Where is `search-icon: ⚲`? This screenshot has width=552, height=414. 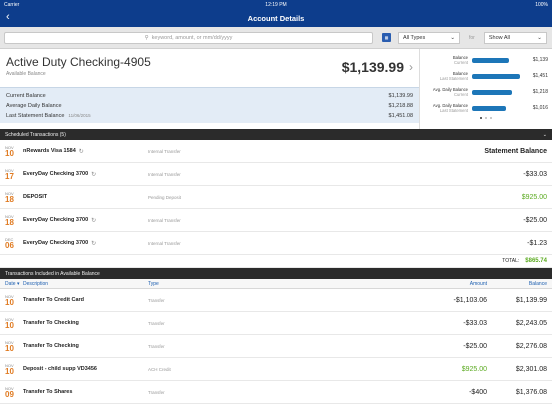 search-icon: ⚲ is located at coordinates (146, 37).